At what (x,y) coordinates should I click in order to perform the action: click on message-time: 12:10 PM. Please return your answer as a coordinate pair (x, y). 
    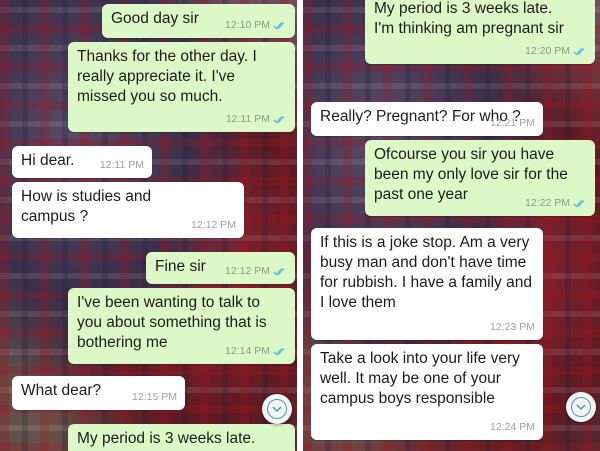
    Looking at the image, I should click on (256, 25).